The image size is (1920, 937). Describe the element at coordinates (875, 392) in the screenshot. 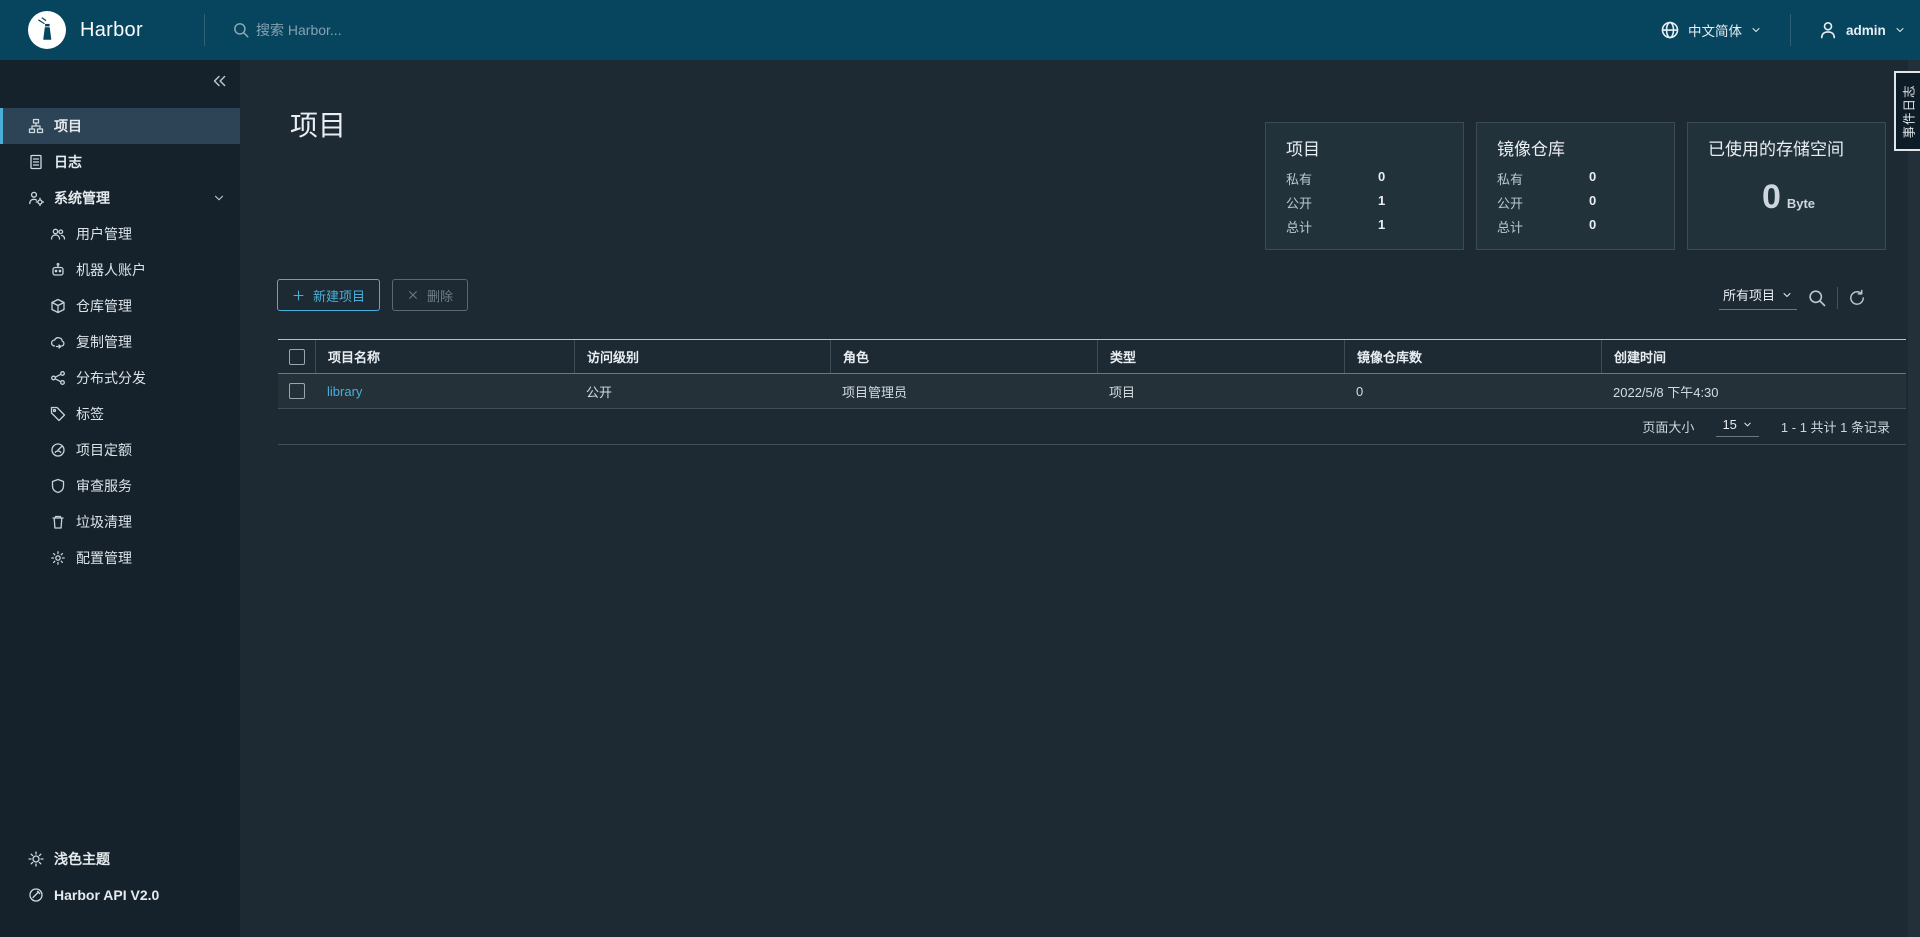

I see `cell-role: 项目管理员` at that location.